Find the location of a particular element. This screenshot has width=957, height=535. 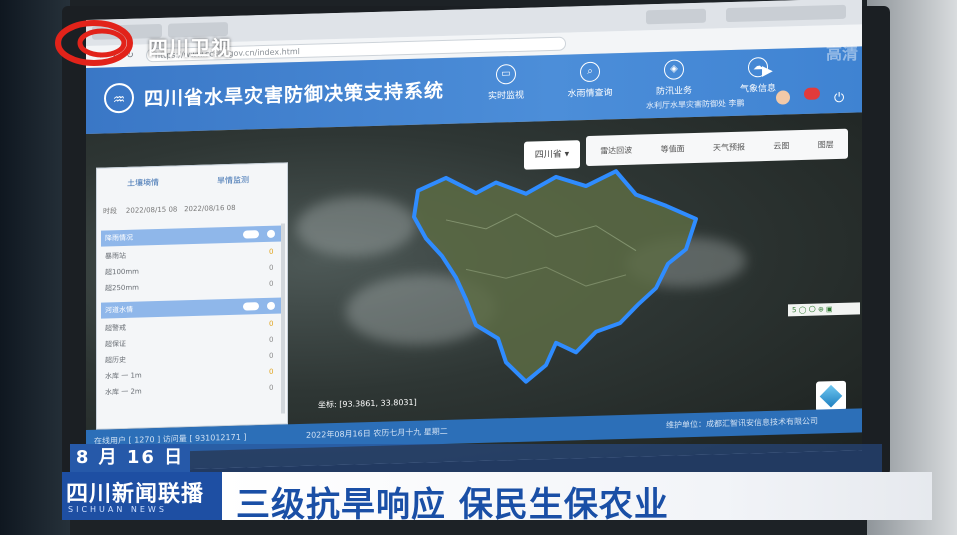

water-logo-icon: ♒ is located at coordinates (119, 98).